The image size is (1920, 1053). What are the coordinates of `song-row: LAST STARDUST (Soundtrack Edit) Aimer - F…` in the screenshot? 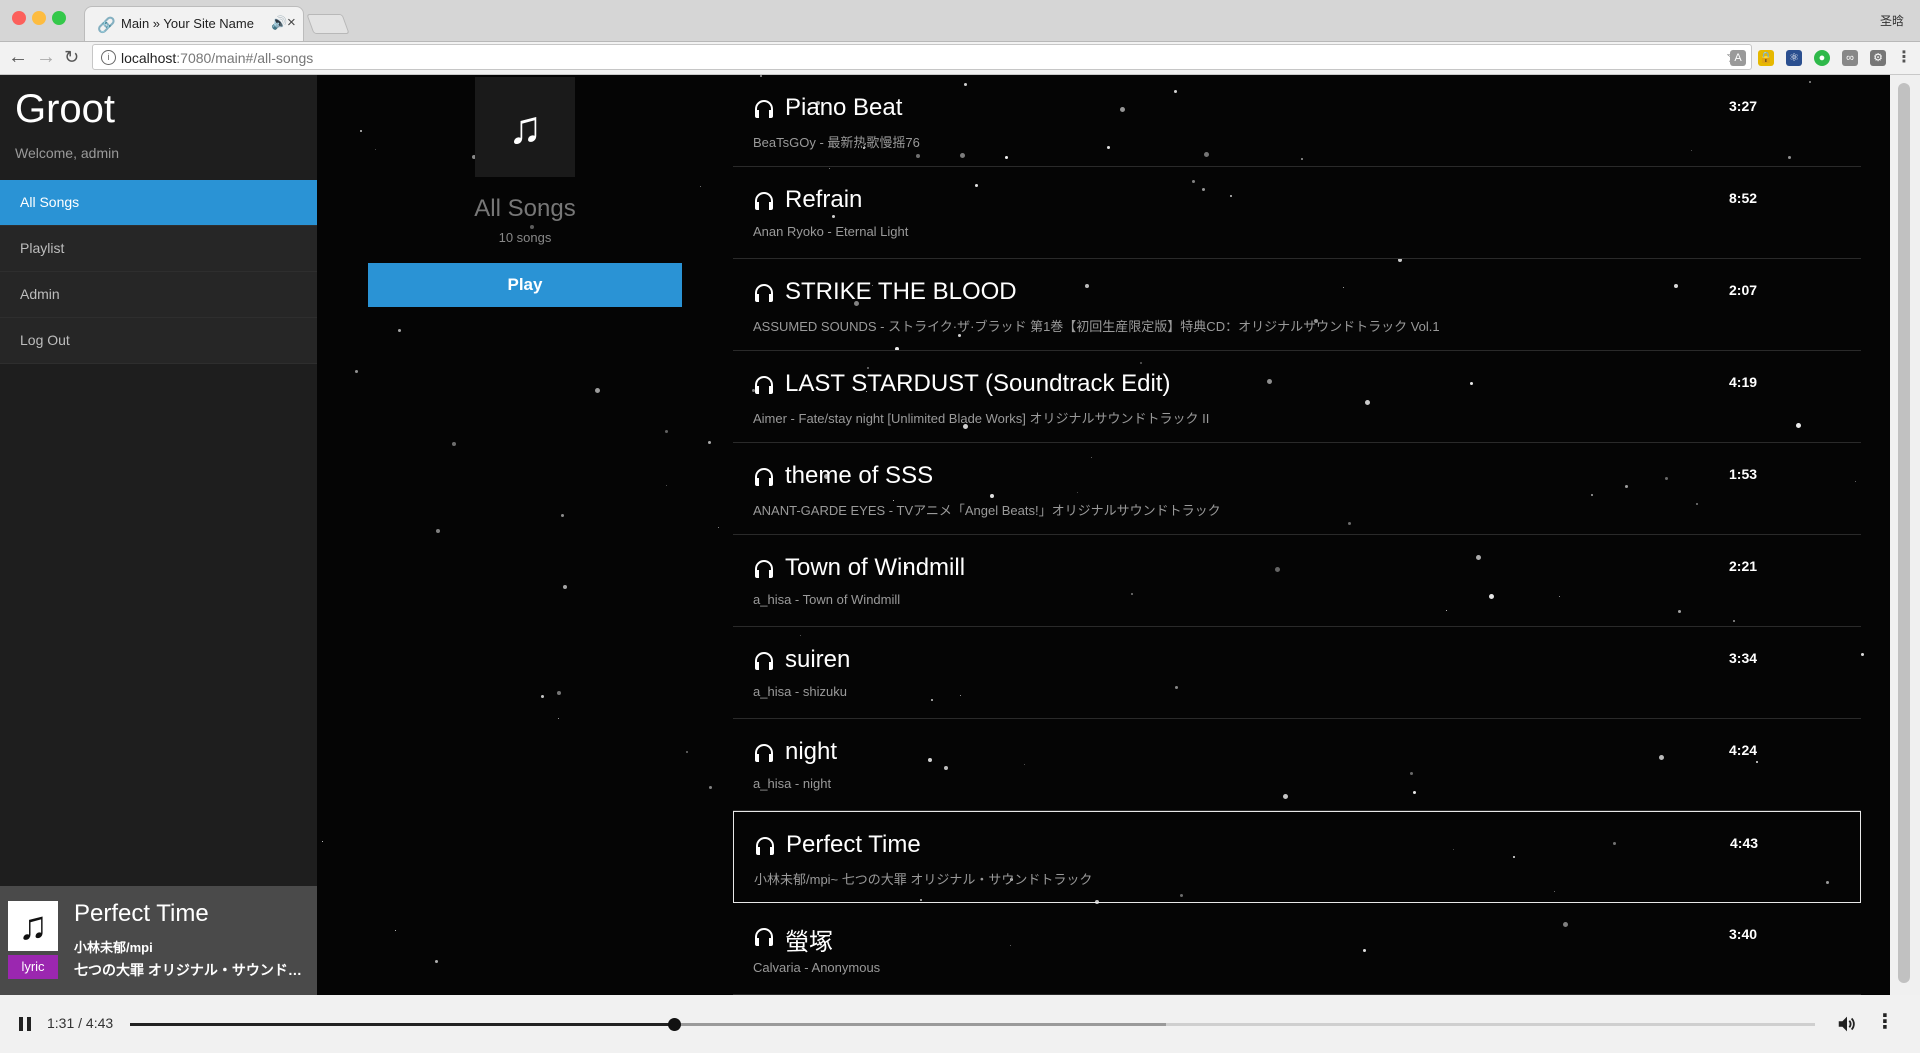 It's located at (1297, 397).